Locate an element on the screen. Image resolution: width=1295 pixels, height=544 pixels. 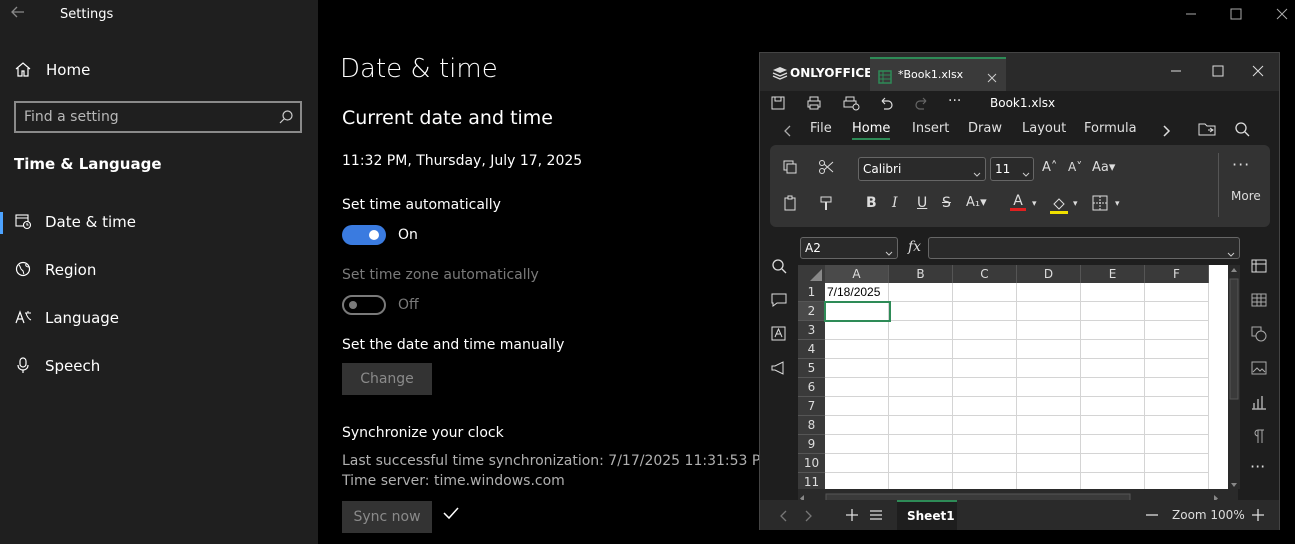
row-header-7: 7 is located at coordinates (811, 406).